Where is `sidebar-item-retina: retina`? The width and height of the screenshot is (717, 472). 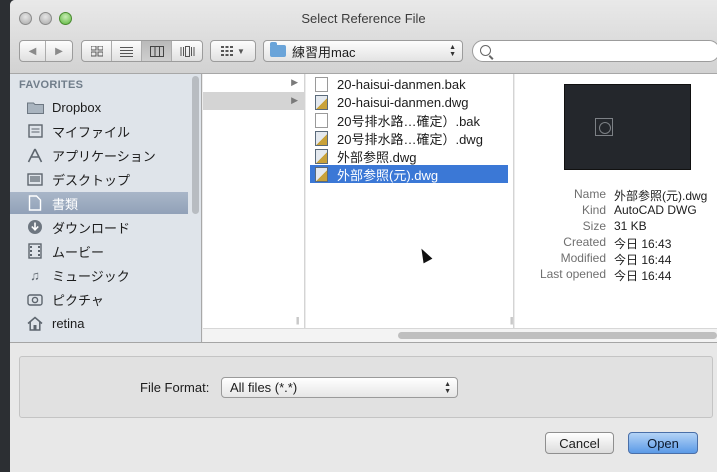
sidebar-item-retina: retina is located at coordinates (99, 323).